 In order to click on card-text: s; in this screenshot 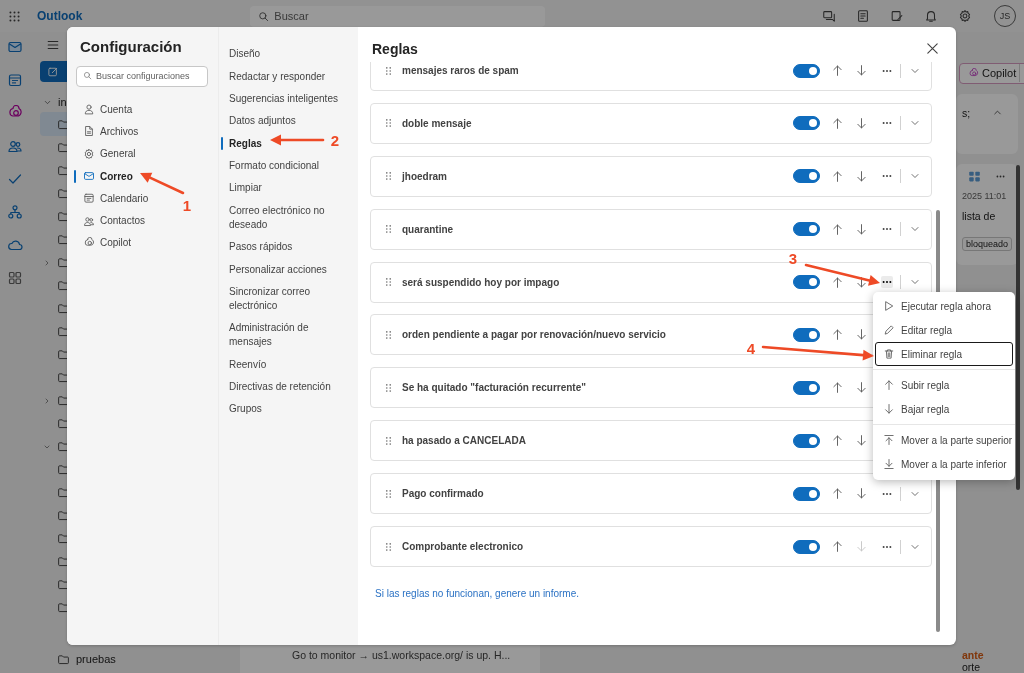, I will do `click(966, 112)`.